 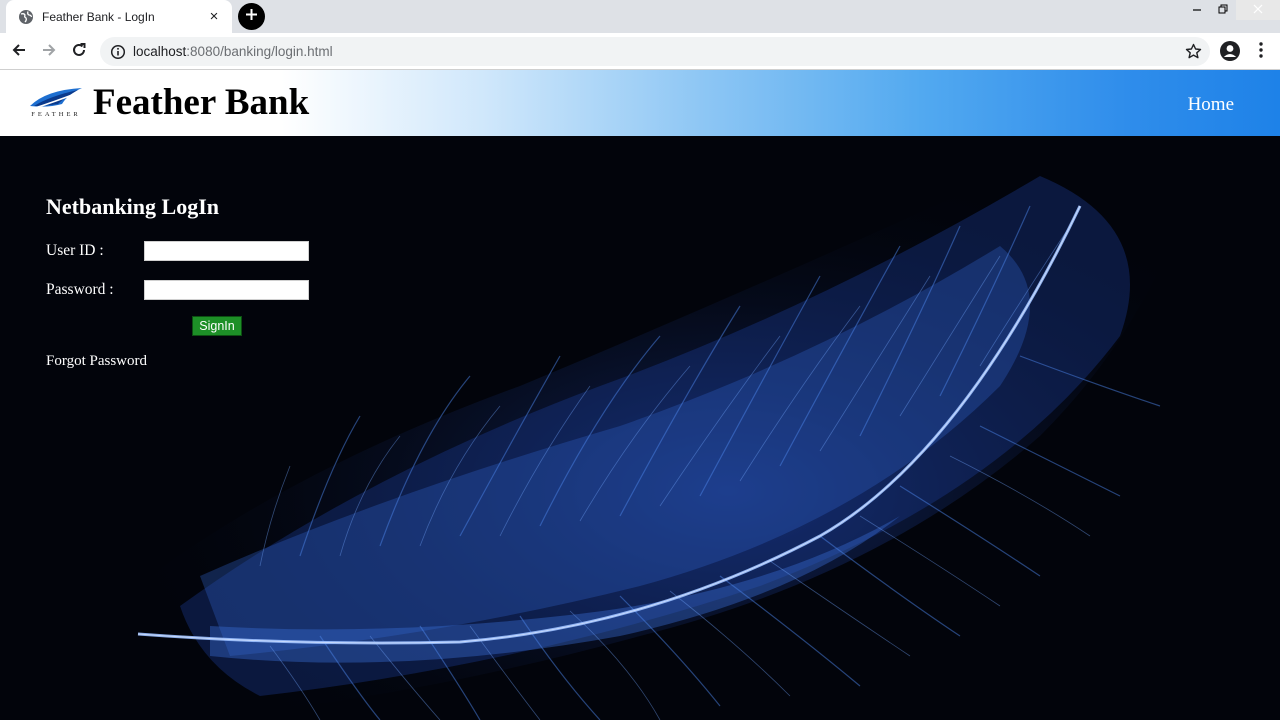 I want to click on logo-text: FEATHER, so click(x=56, y=114).